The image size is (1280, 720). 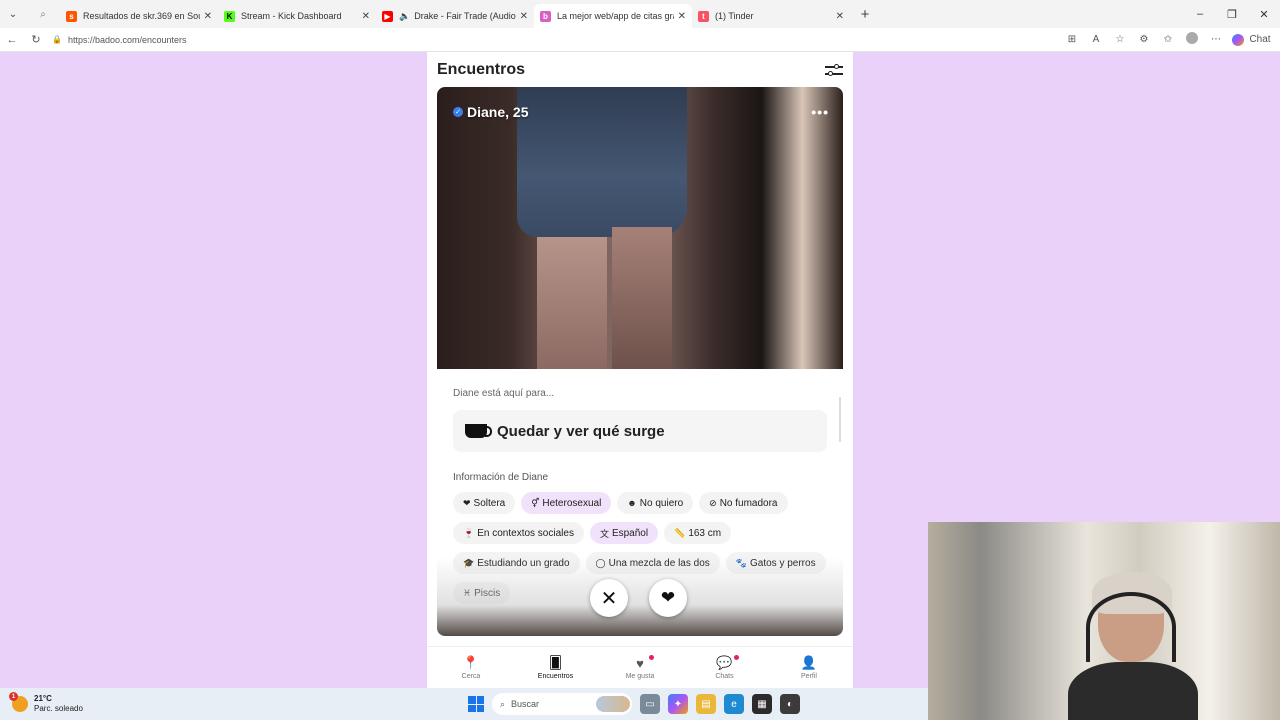 I want to click on tab-search-icon: ⌕, so click(x=43, y=14).